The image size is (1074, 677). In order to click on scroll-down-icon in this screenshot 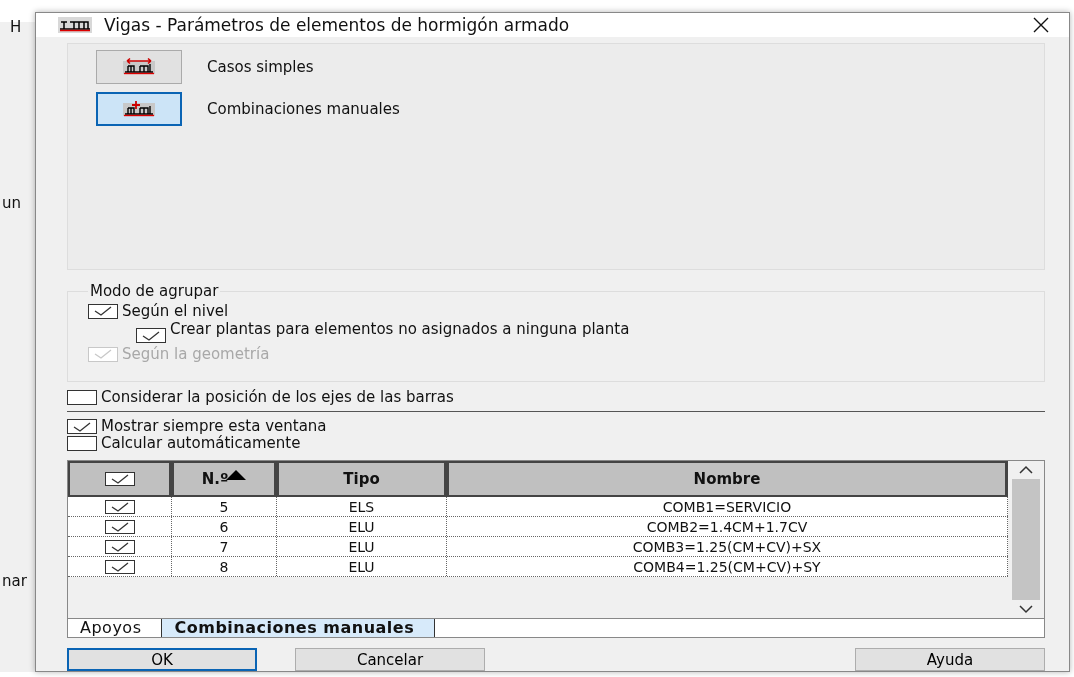, I will do `click(1026, 609)`.